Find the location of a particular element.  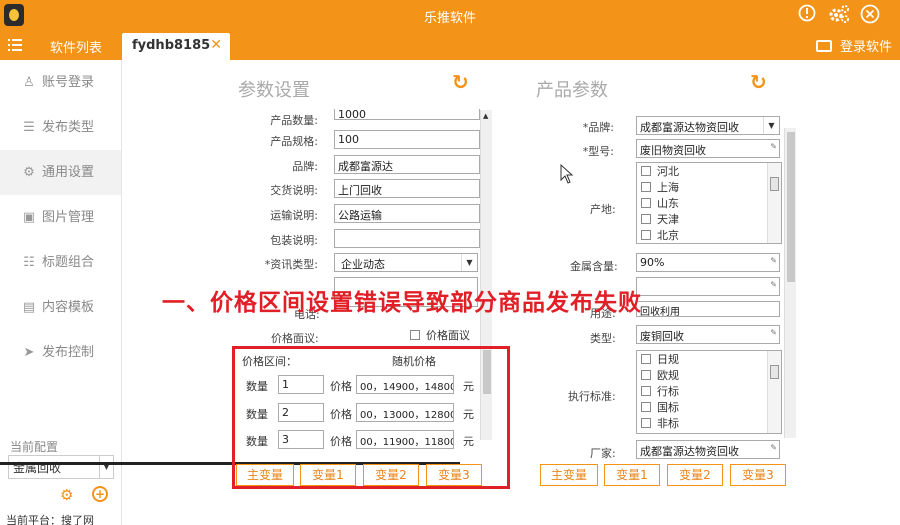

option-label: 北京 is located at coordinates (668, 235).